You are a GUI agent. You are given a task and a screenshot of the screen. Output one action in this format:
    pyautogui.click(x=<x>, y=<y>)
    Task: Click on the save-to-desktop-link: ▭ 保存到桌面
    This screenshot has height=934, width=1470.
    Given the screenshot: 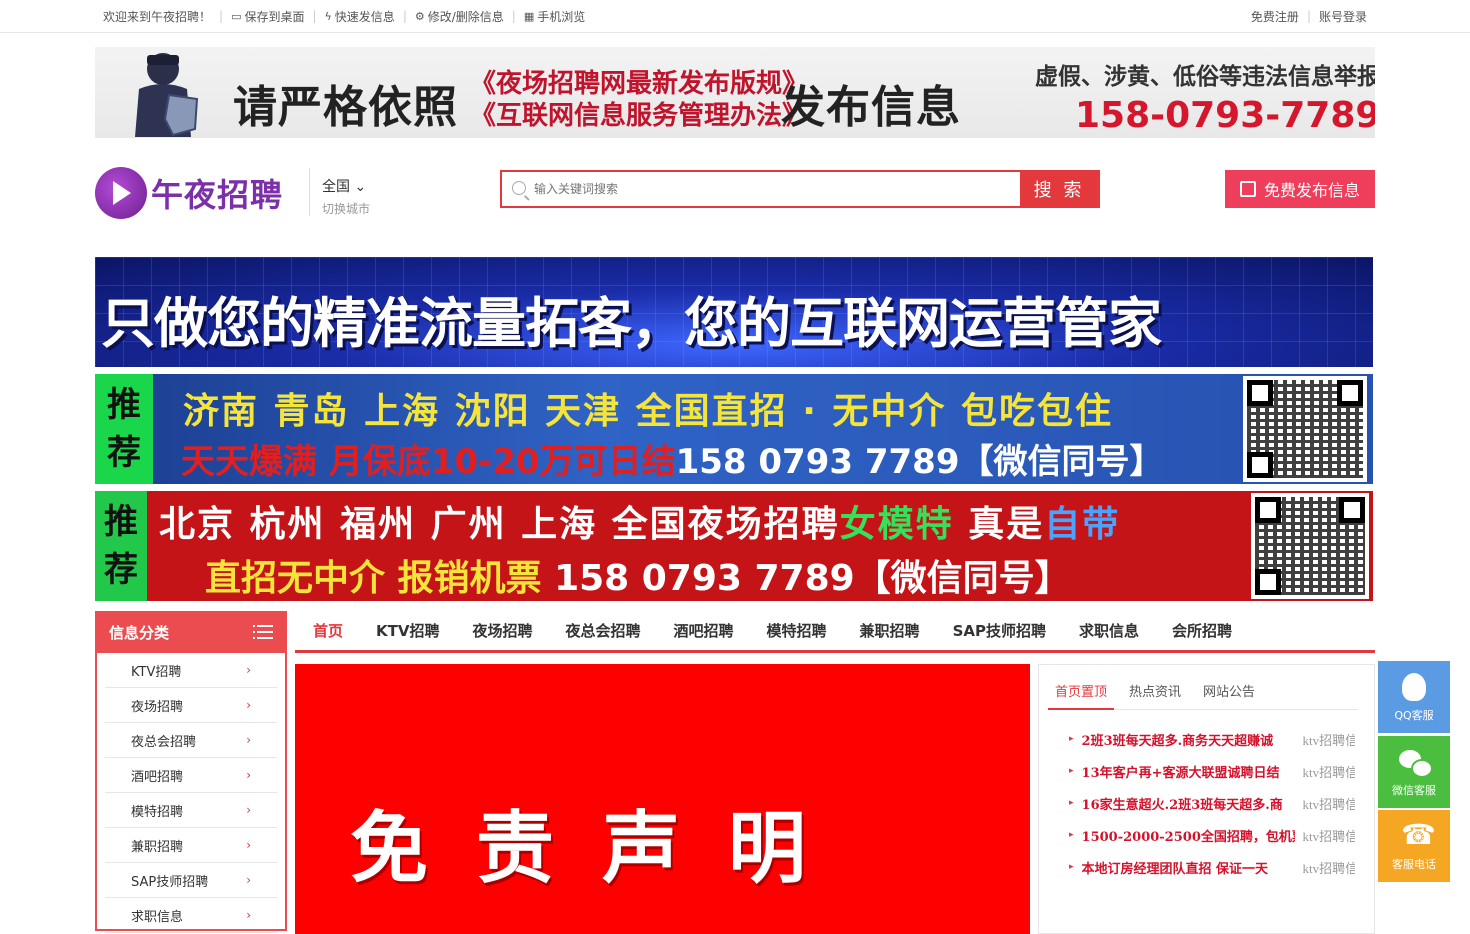 What is the action you would take?
    pyautogui.click(x=267, y=16)
    